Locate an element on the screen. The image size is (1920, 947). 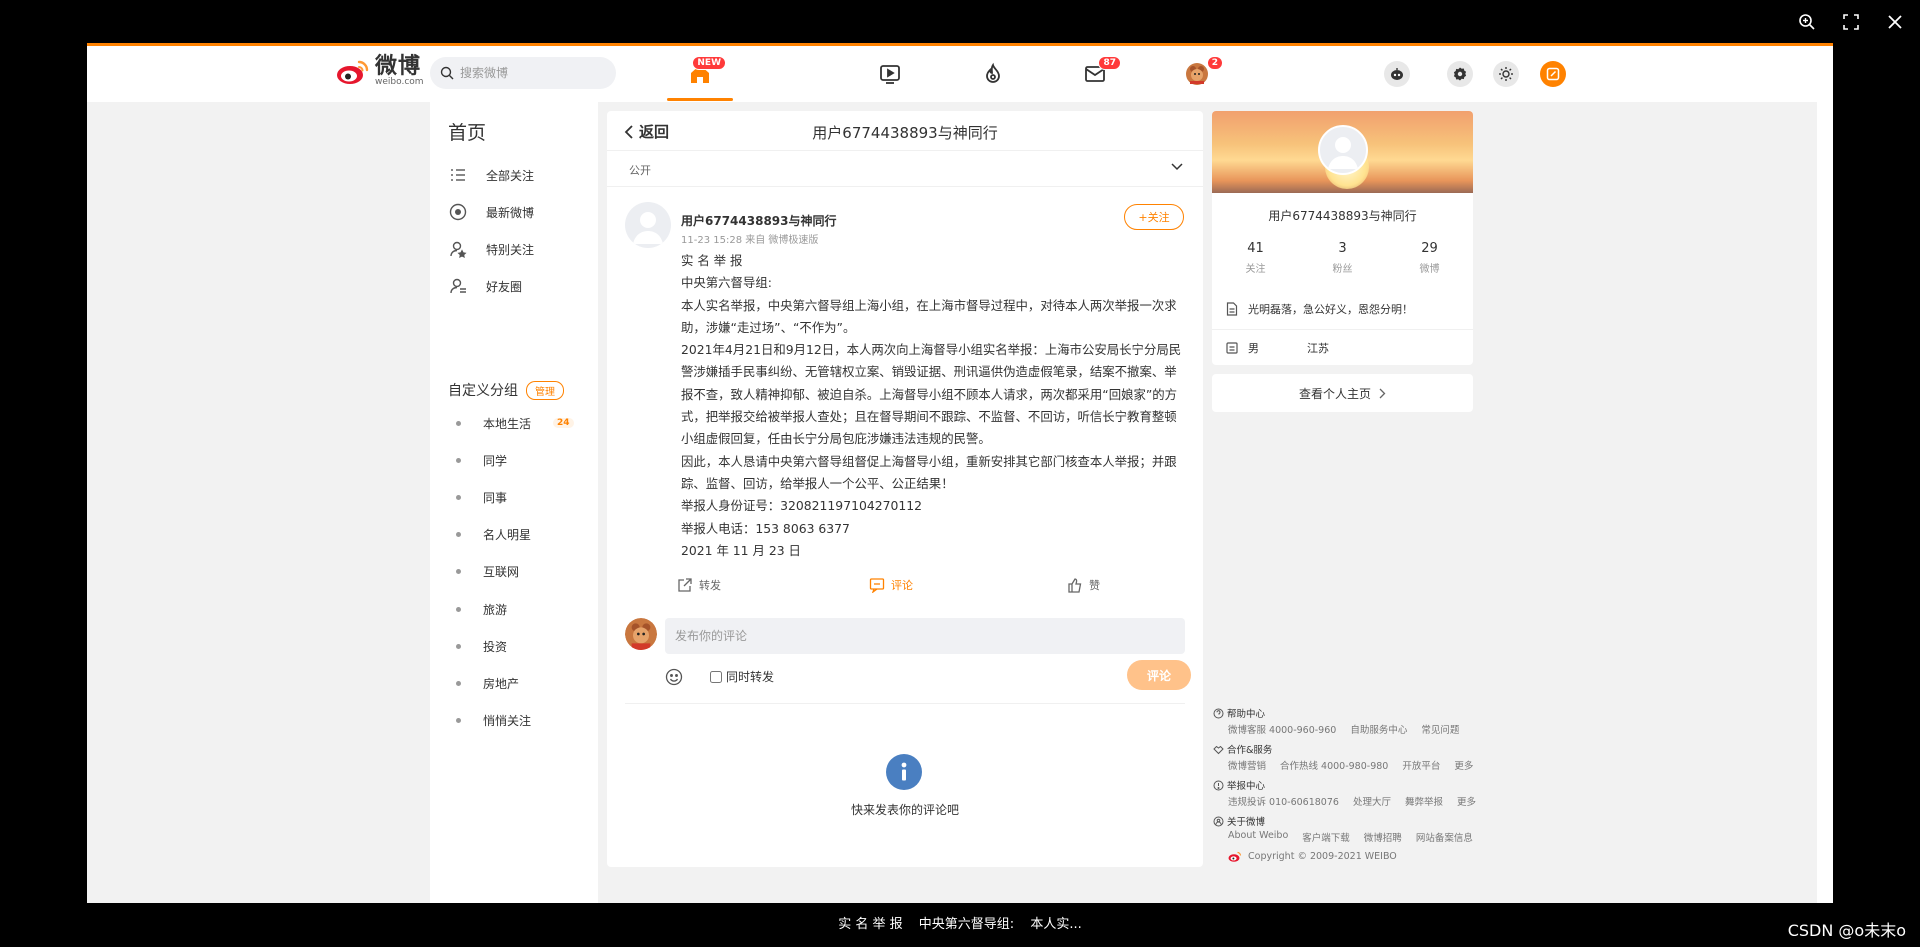
group-item-classmates: 同学 is located at coordinates (481, 460).